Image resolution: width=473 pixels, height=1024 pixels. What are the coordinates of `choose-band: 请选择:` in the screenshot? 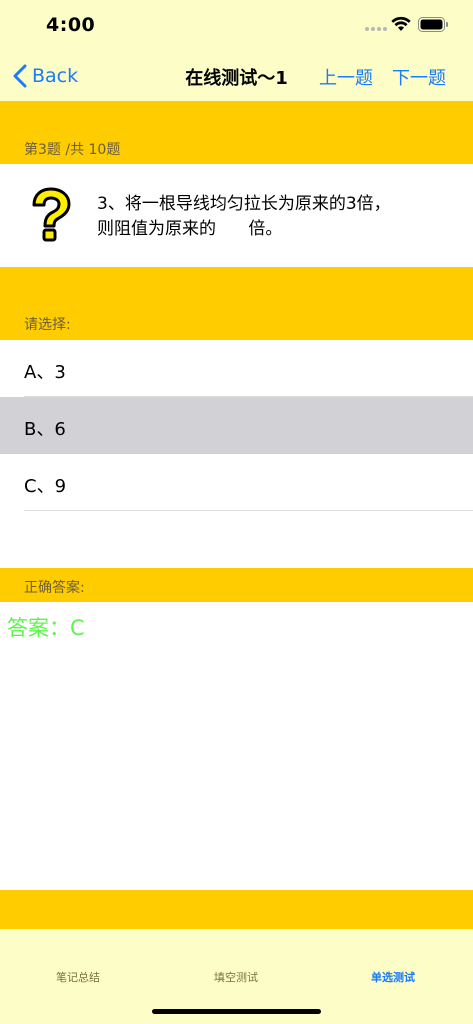 It's located at (236, 303).